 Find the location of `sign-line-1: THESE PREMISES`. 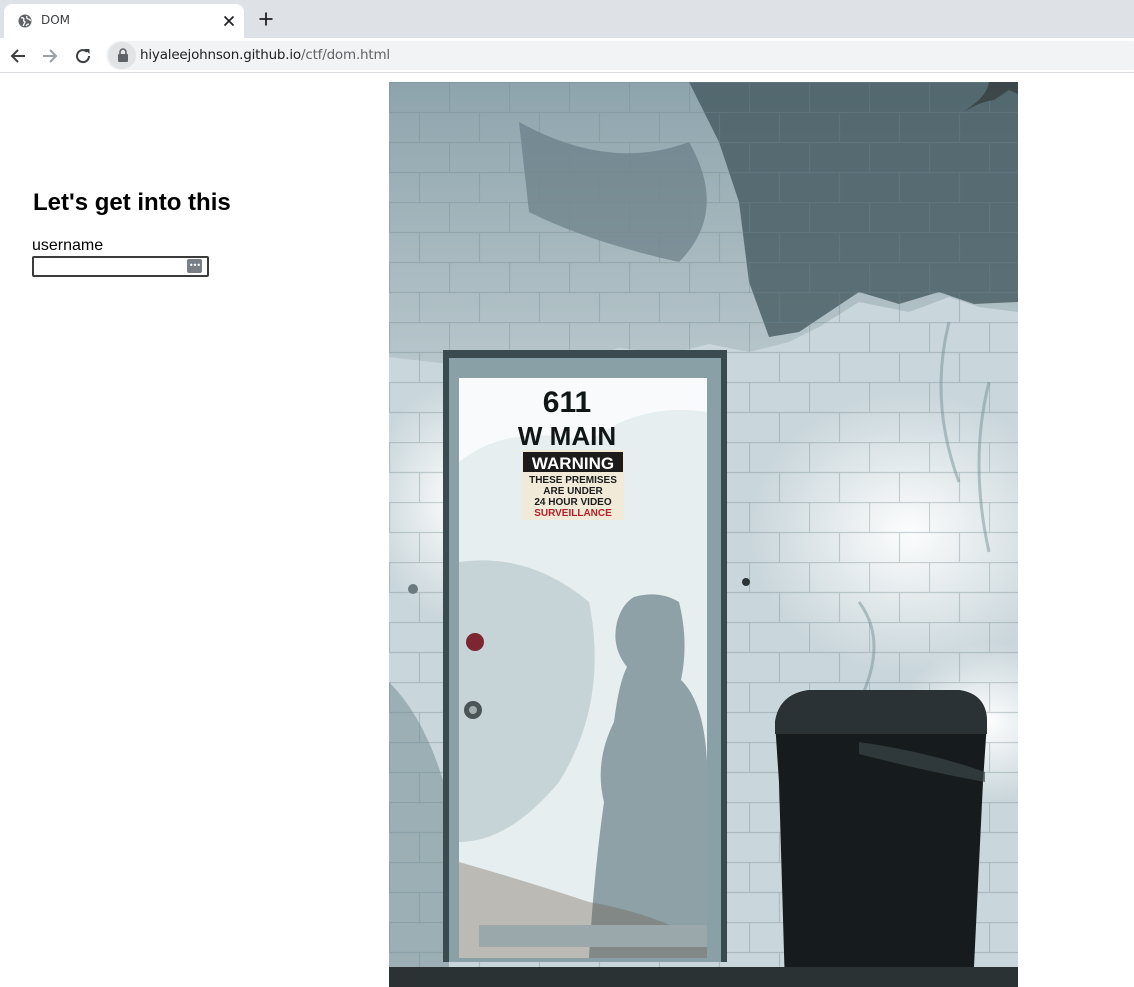

sign-line-1: THESE PREMISES is located at coordinates (573, 480).